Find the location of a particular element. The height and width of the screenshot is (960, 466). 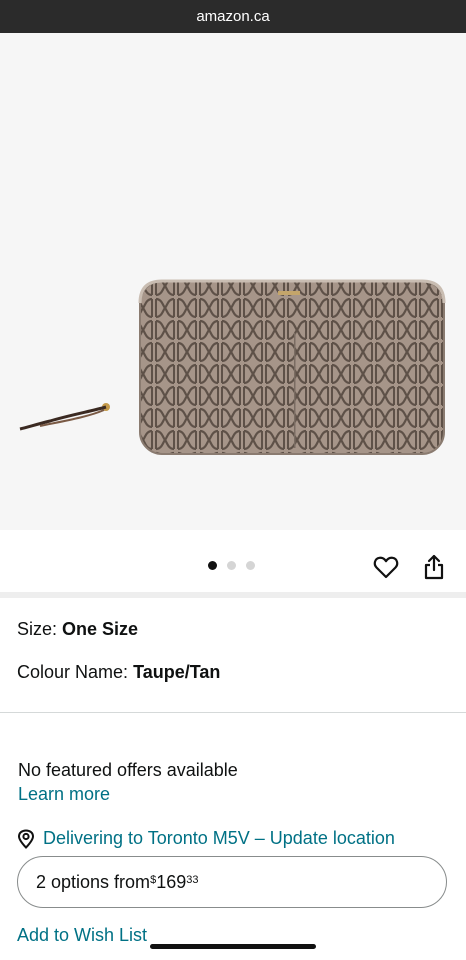

colour-attribute: Colour Name: Taupe/Tan is located at coordinates (118, 672).